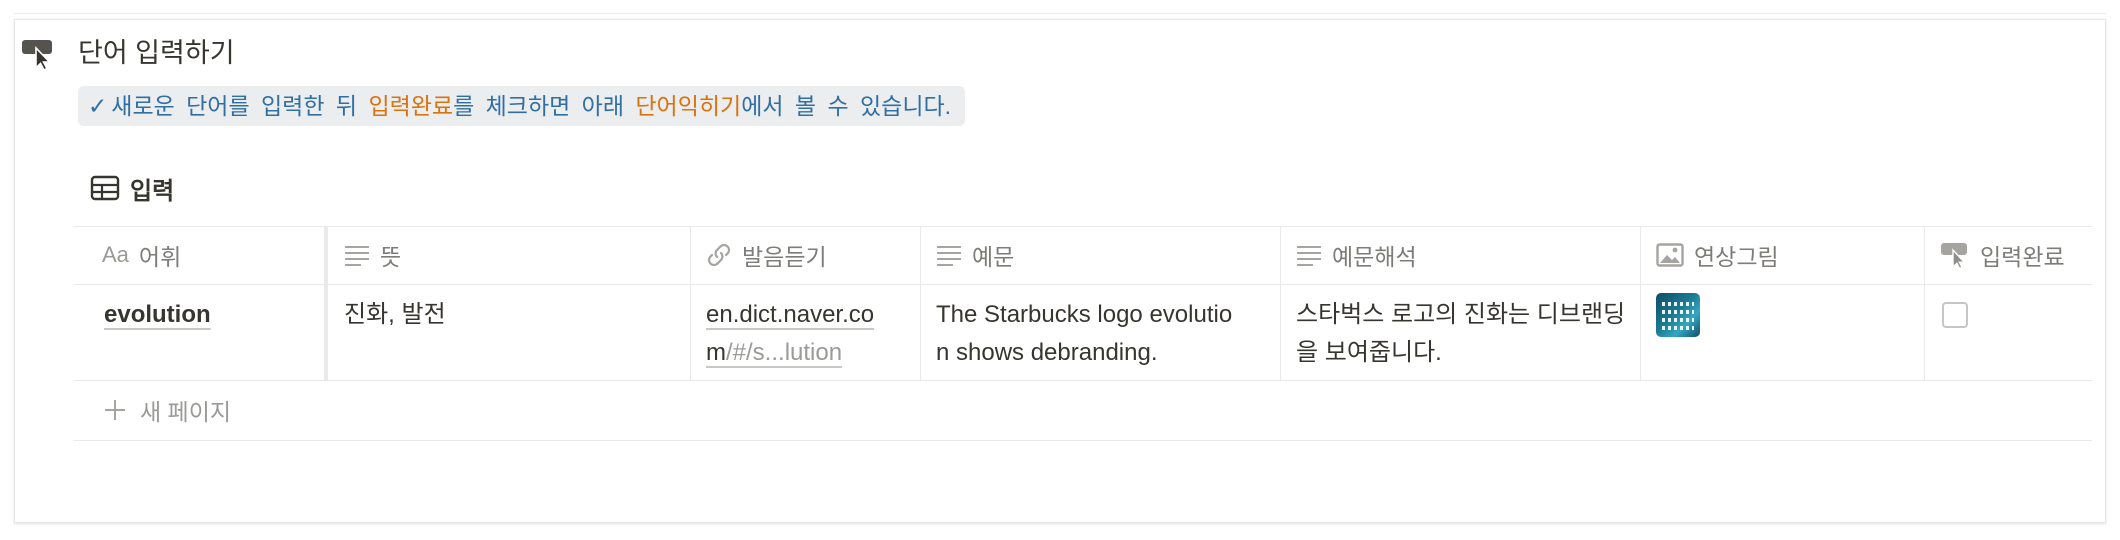 The height and width of the screenshot is (540, 2120). What do you see at coordinates (98, 106) in the screenshot?
I see `check-icon: ✓` at bounding box center [98, 106].